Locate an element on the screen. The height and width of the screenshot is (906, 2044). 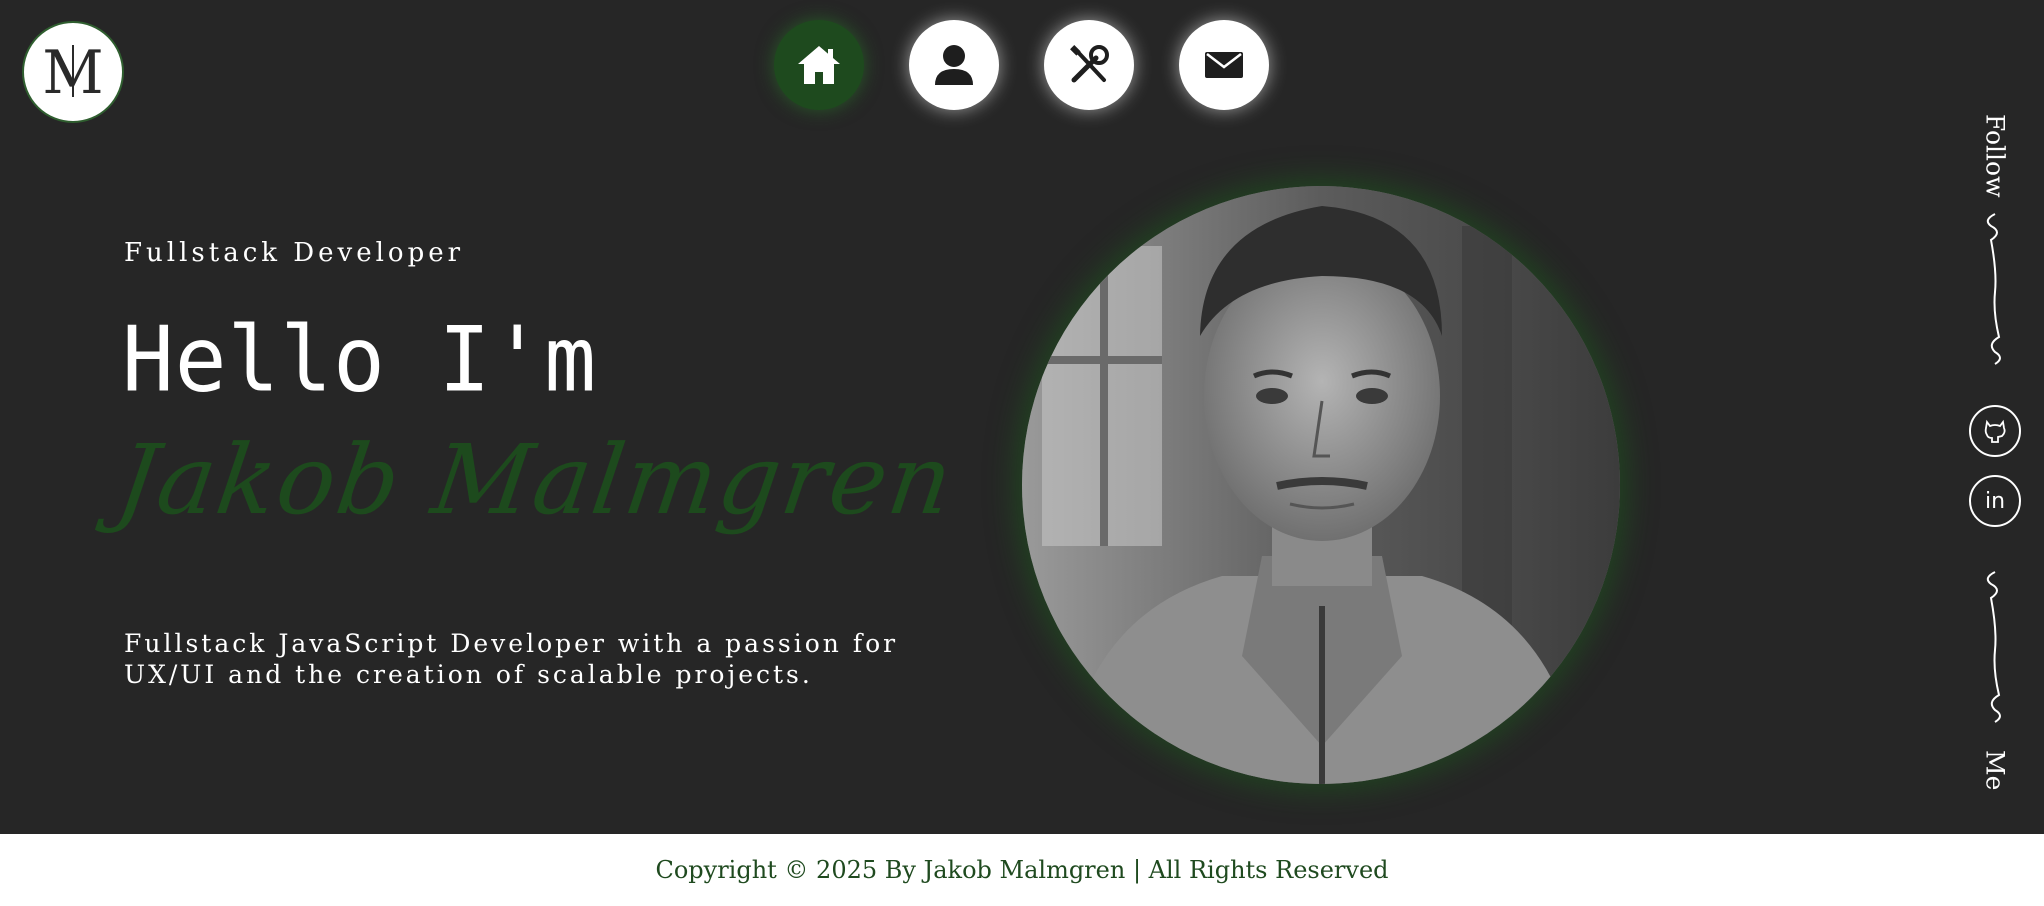
swirl-divider-icon is located at coordinates (1993, 289).